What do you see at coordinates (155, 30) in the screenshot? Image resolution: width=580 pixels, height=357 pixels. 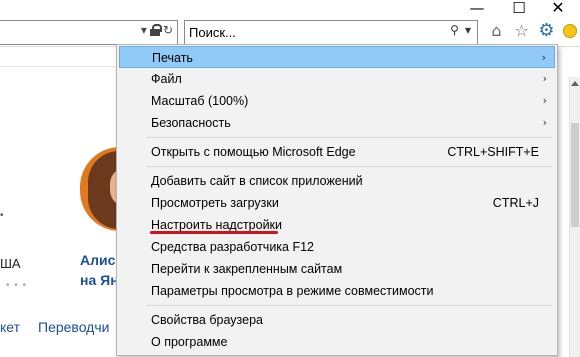 I see `lock-icon` at bounding box center [155, 30].